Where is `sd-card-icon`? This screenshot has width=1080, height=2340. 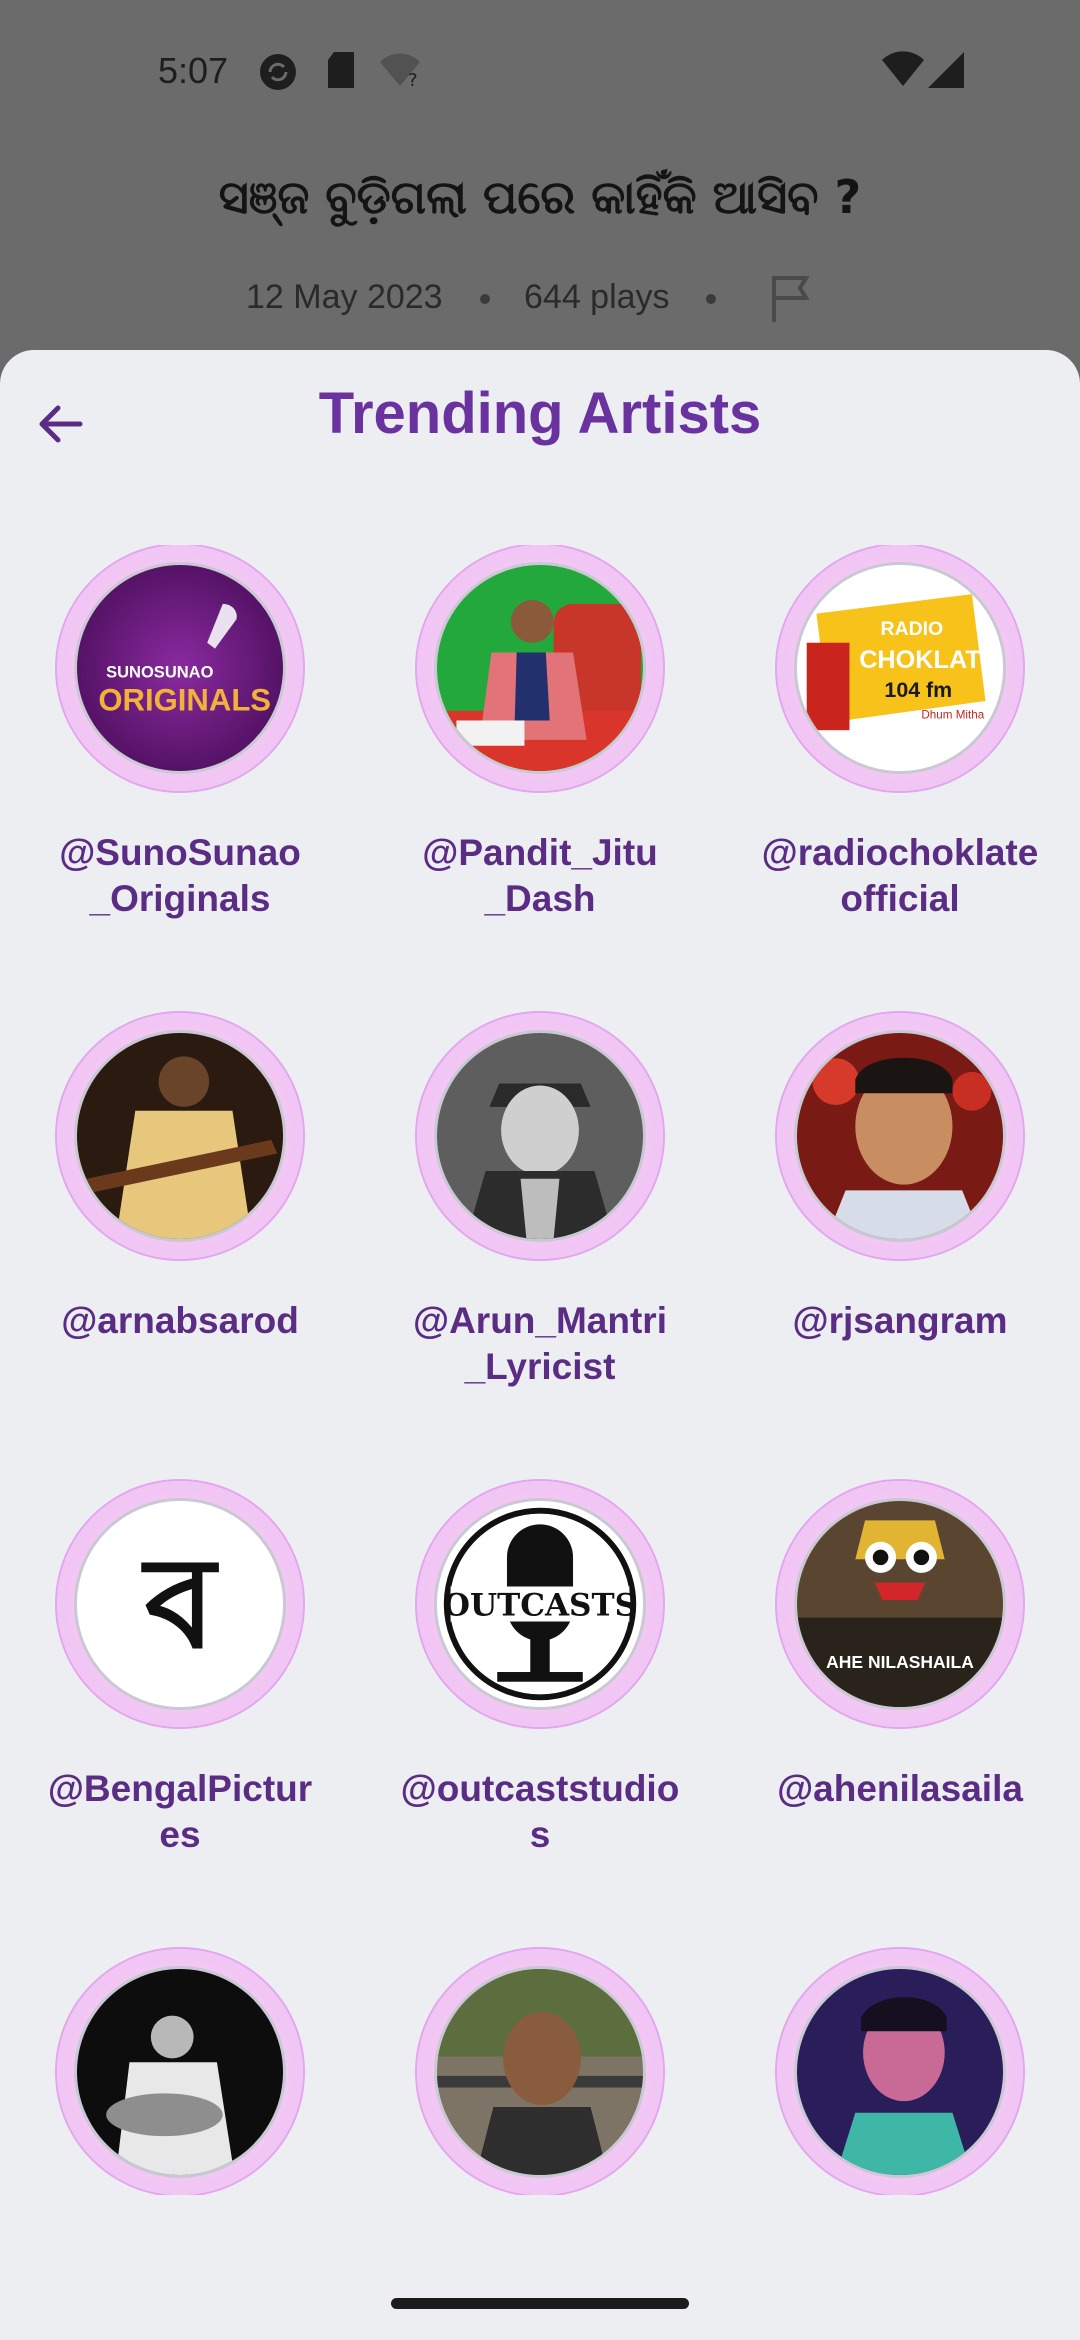 sd-card-icon is located at coordinates (341, 72).